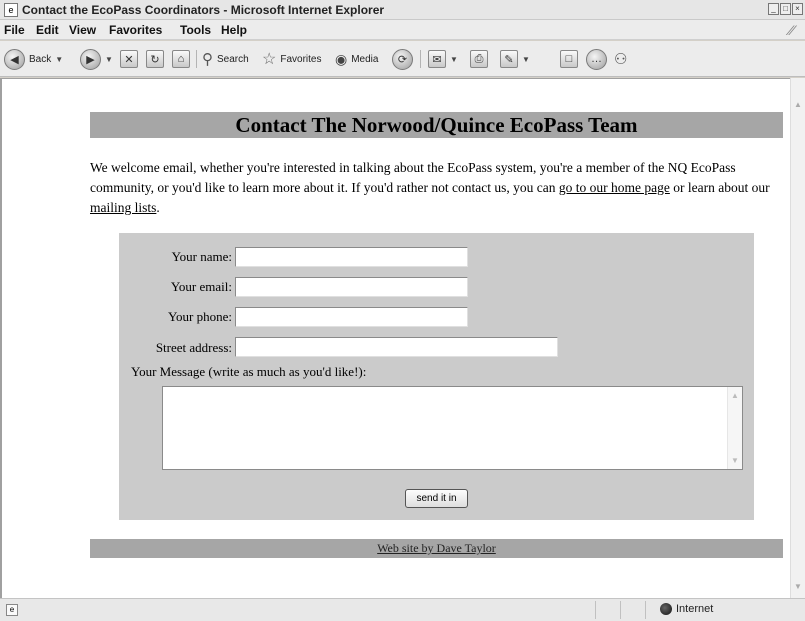 This screenshot has width=805, height=621. I want to click on media-icon: ◉, so click(341, 58).